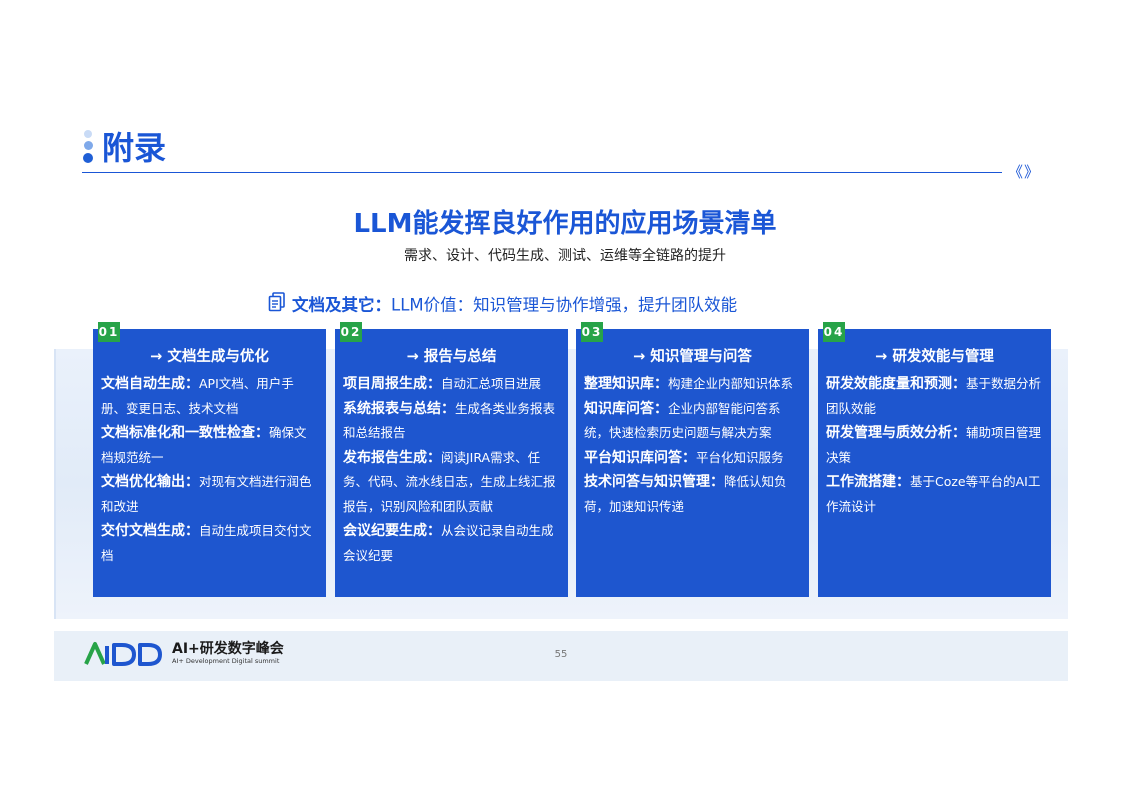 The image size is (1123, 794). Describe the element at coordinates (934, 396) in the screenshot. I see `card-item: 研发效能度量和预测：基于数据分析团队效能` at that location.